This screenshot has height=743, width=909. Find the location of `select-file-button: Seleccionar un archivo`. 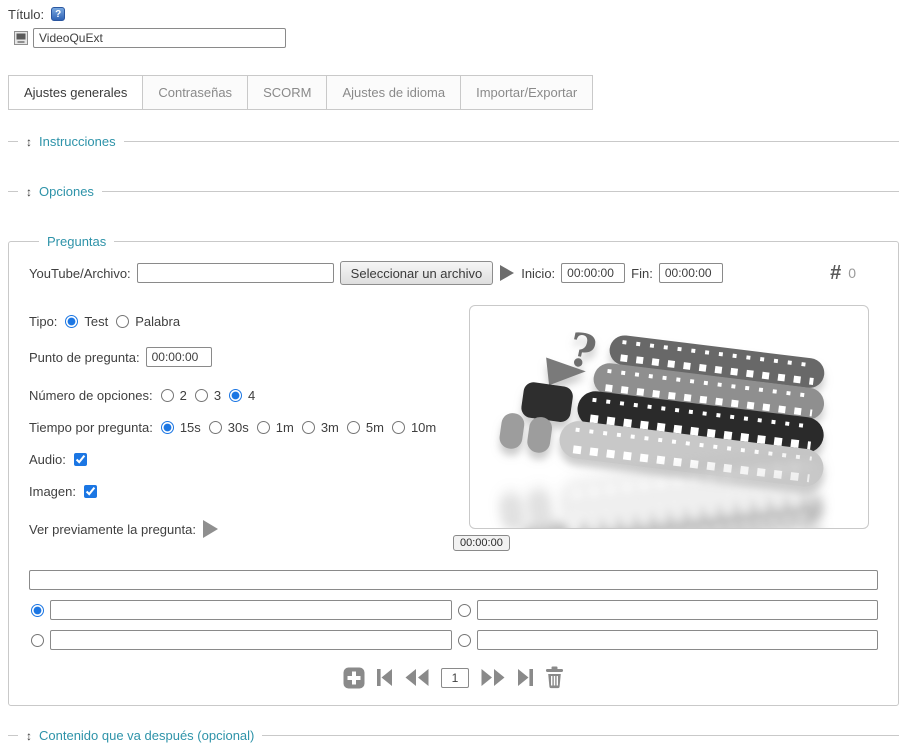

select-file-button: Seleccionar un archivo is located at coordinates (416, 273).